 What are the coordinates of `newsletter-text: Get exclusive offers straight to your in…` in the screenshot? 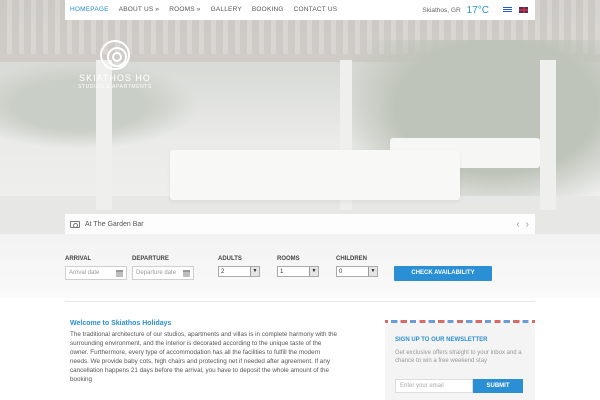 It's located at (458, 357).